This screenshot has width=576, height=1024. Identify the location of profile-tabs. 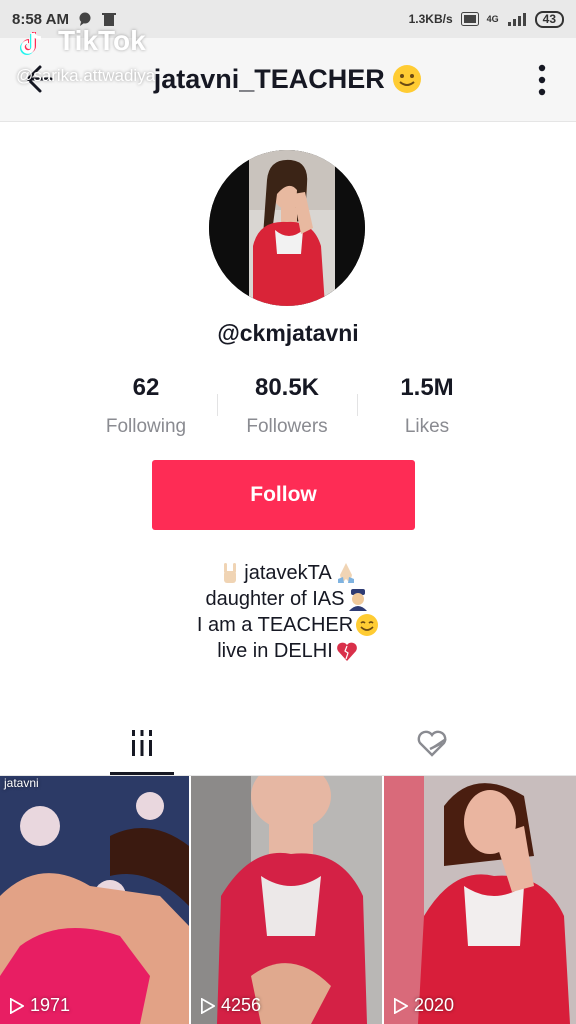
(288, 743).